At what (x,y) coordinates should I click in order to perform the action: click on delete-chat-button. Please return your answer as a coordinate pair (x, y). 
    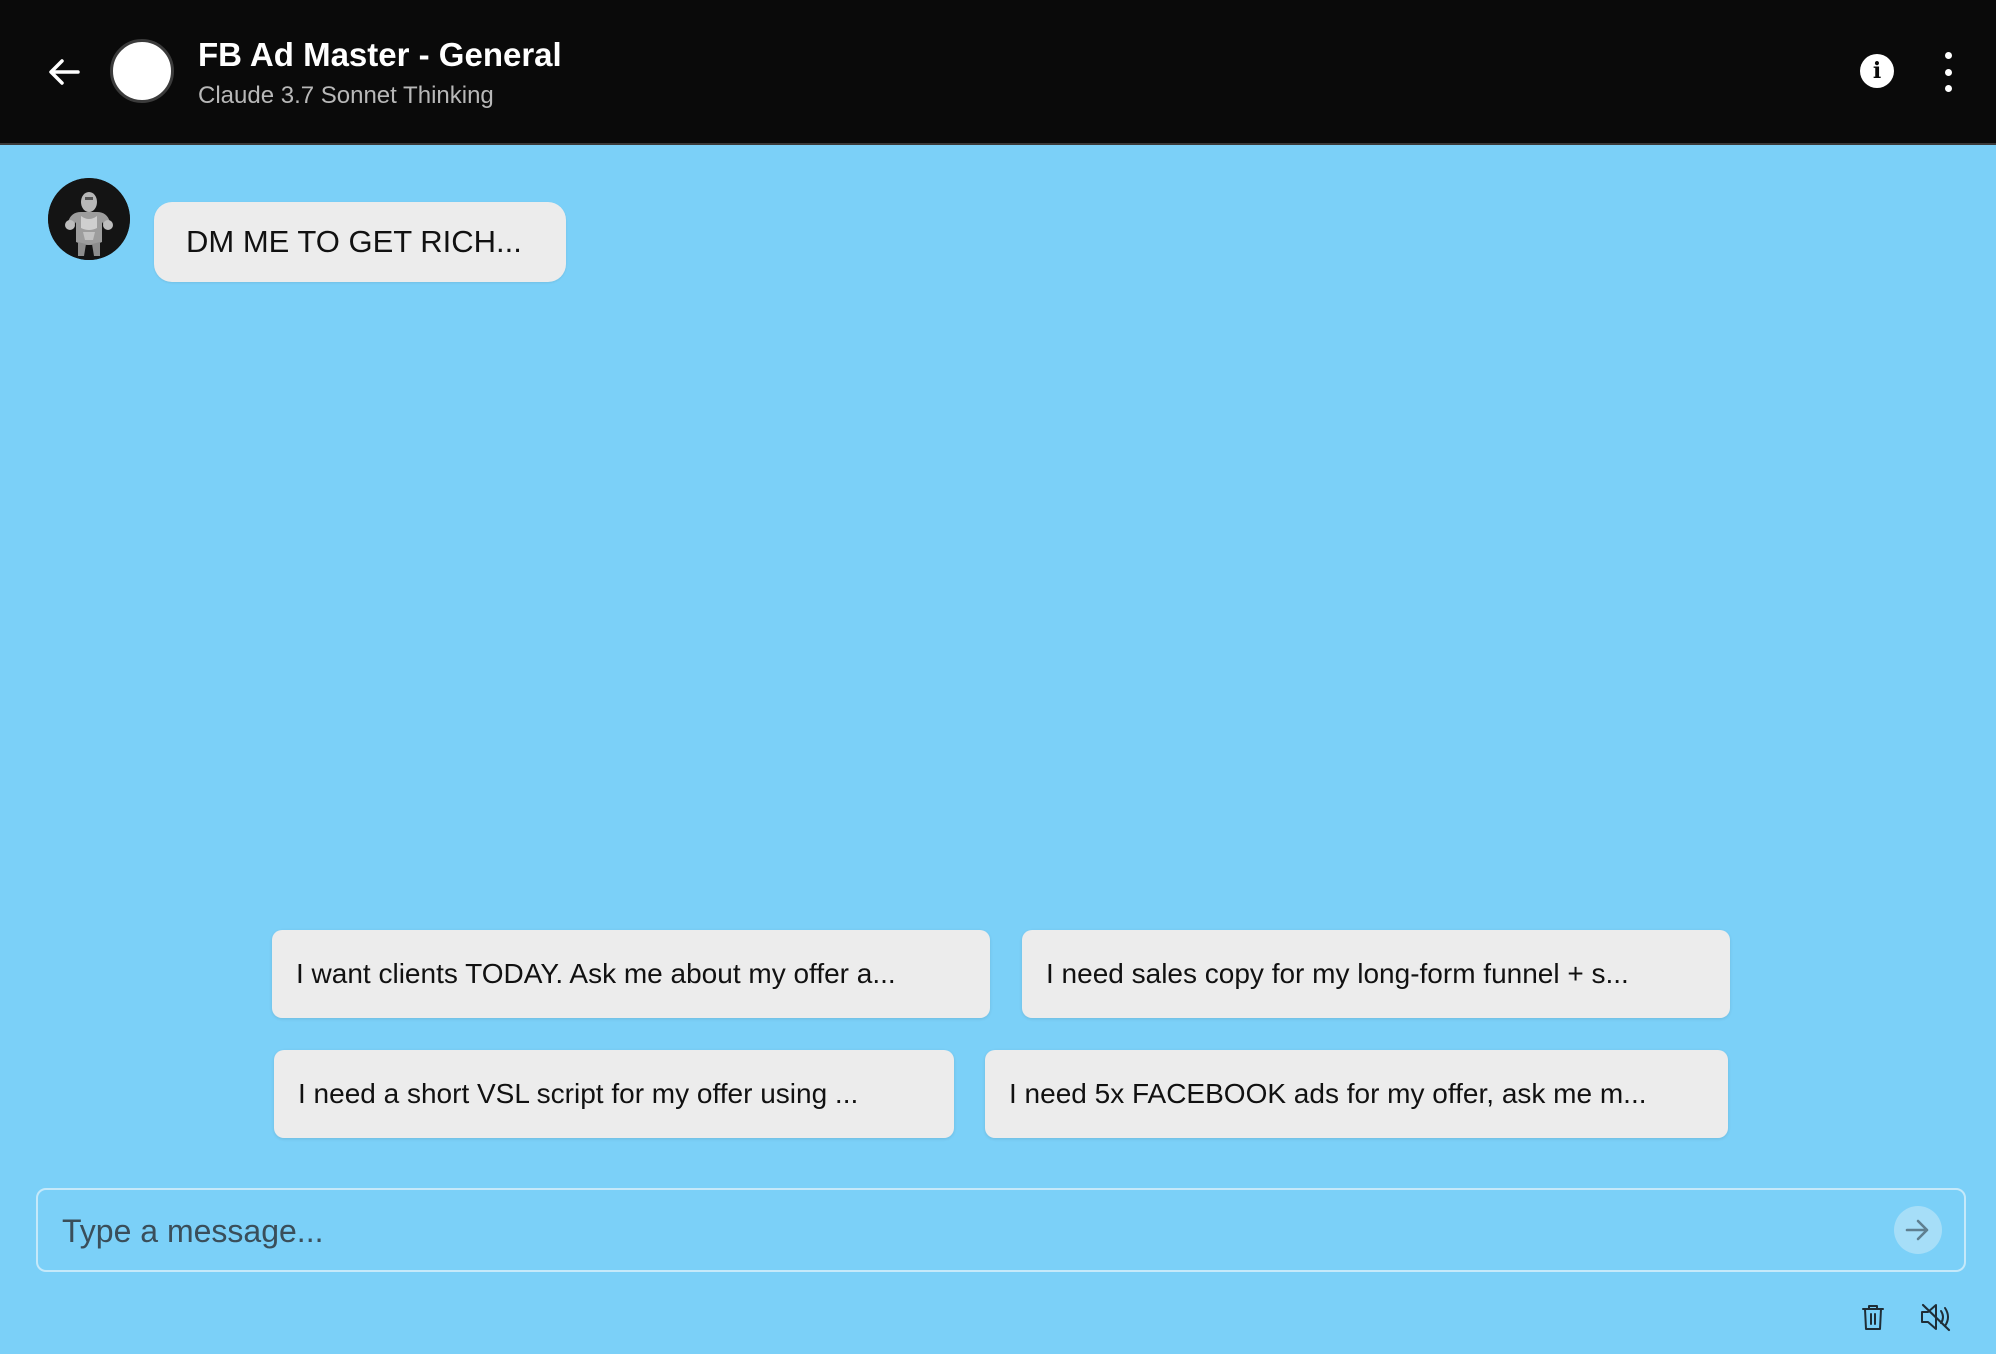
    Looking at the image, I should click on (1873, 1317).